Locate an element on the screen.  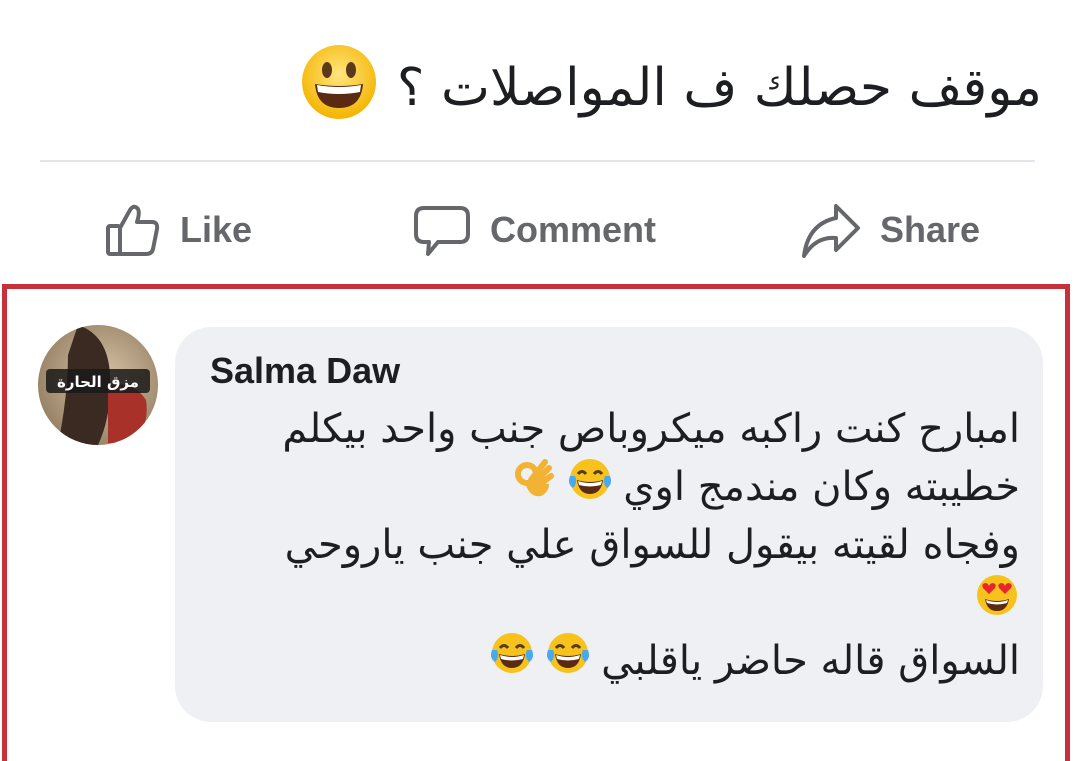
avatar: مزق الحارة is located at coordinates (98, 385).